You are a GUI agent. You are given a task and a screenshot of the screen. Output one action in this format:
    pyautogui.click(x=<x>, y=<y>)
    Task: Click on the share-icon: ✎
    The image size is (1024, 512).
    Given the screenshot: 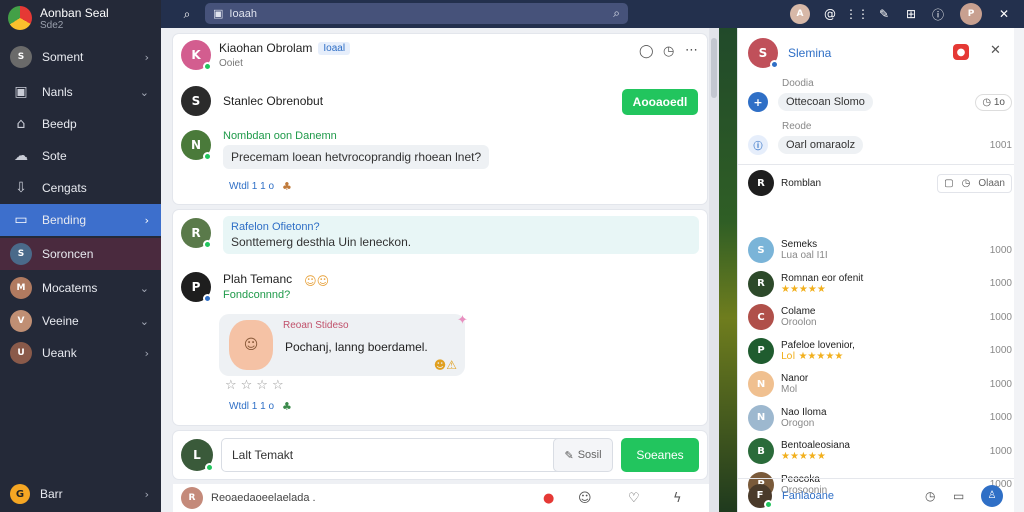 What is the action you would take?
    pyautogui.click(x=884, y=14)
    